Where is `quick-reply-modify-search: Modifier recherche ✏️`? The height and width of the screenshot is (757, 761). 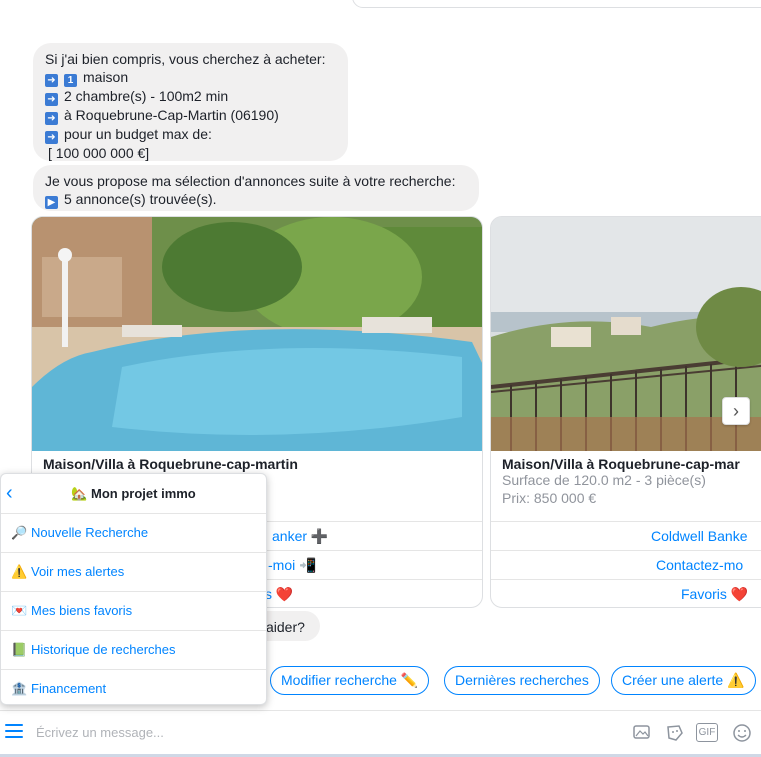 quick-reply-modify-search: Modifier recherche ✏️ is located at coordinates (350, 680).